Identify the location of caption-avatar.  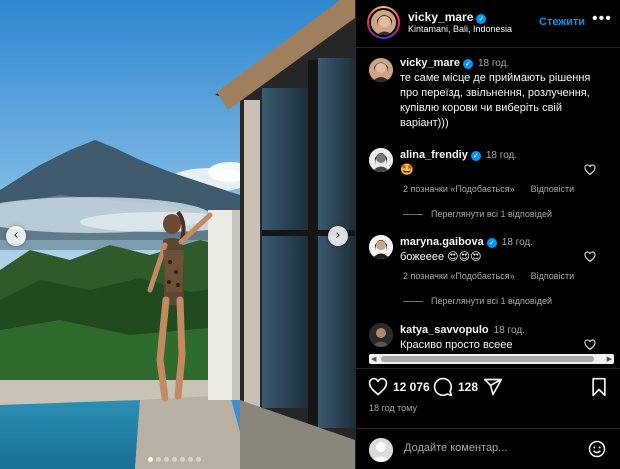
(381, 70).